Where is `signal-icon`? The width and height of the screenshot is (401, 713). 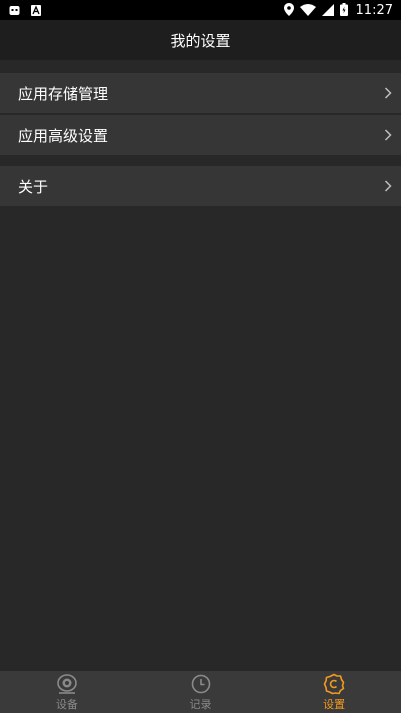 signal-icon is located at coordinates (327, 10).